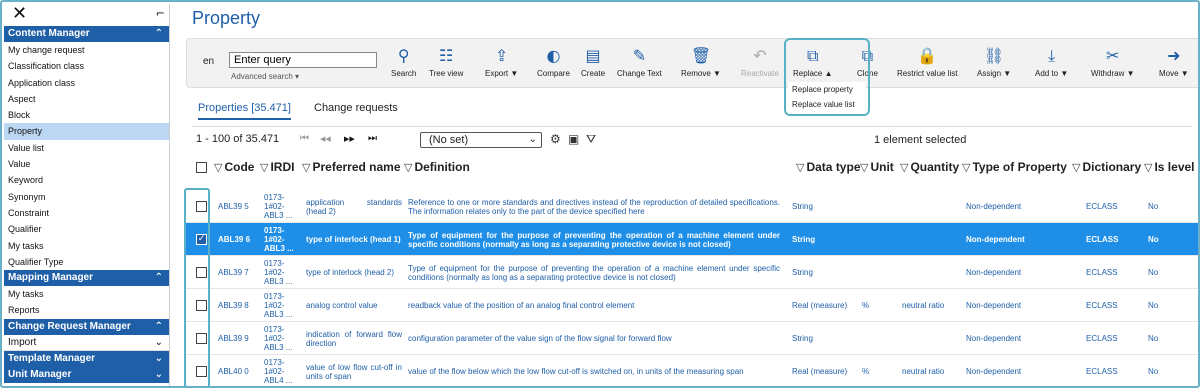  Describe the element at coordinates (233, 305) in the screenshot. I see `cell-code: ABL39 8` at that location.